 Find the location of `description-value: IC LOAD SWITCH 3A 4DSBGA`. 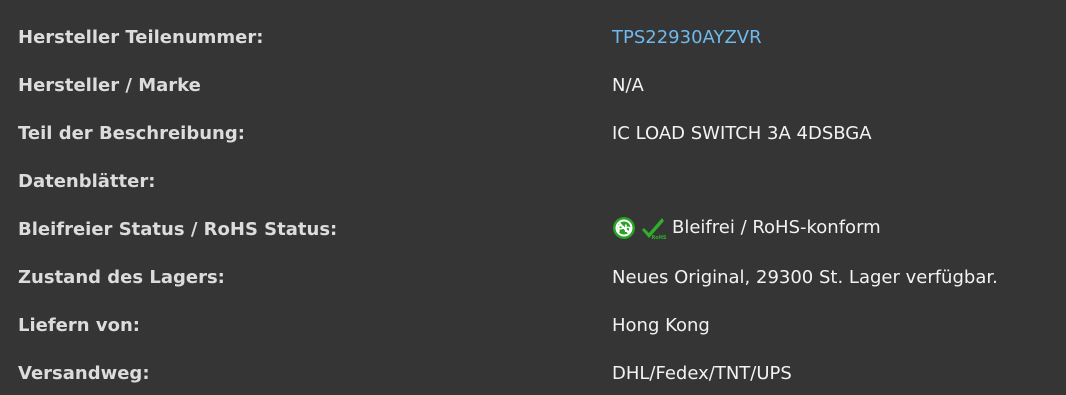

description-value: IC LOAD SWITCH 3A 4DSBGA is located at coordinates (742, 133).